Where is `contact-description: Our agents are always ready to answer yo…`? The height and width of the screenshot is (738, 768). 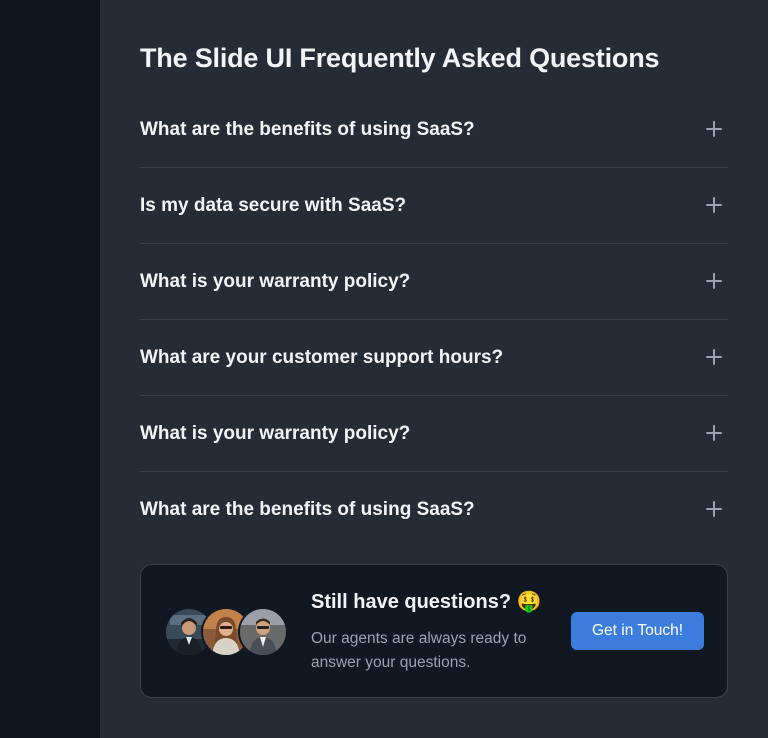 contact-description: Our agents are always ready to answer yo… is located at coordinates (419, 650).